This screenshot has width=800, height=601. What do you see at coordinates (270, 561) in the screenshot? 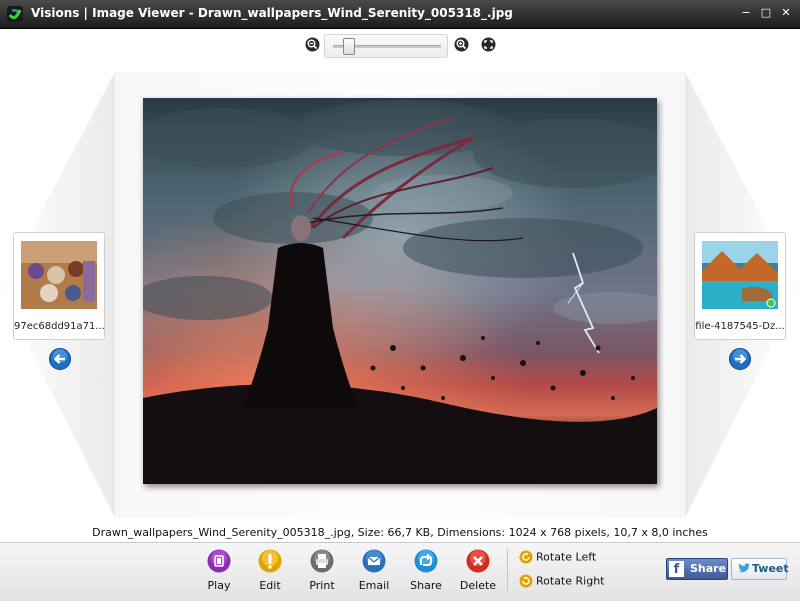
I see `edit-icon` at bounding box center [270, 561].